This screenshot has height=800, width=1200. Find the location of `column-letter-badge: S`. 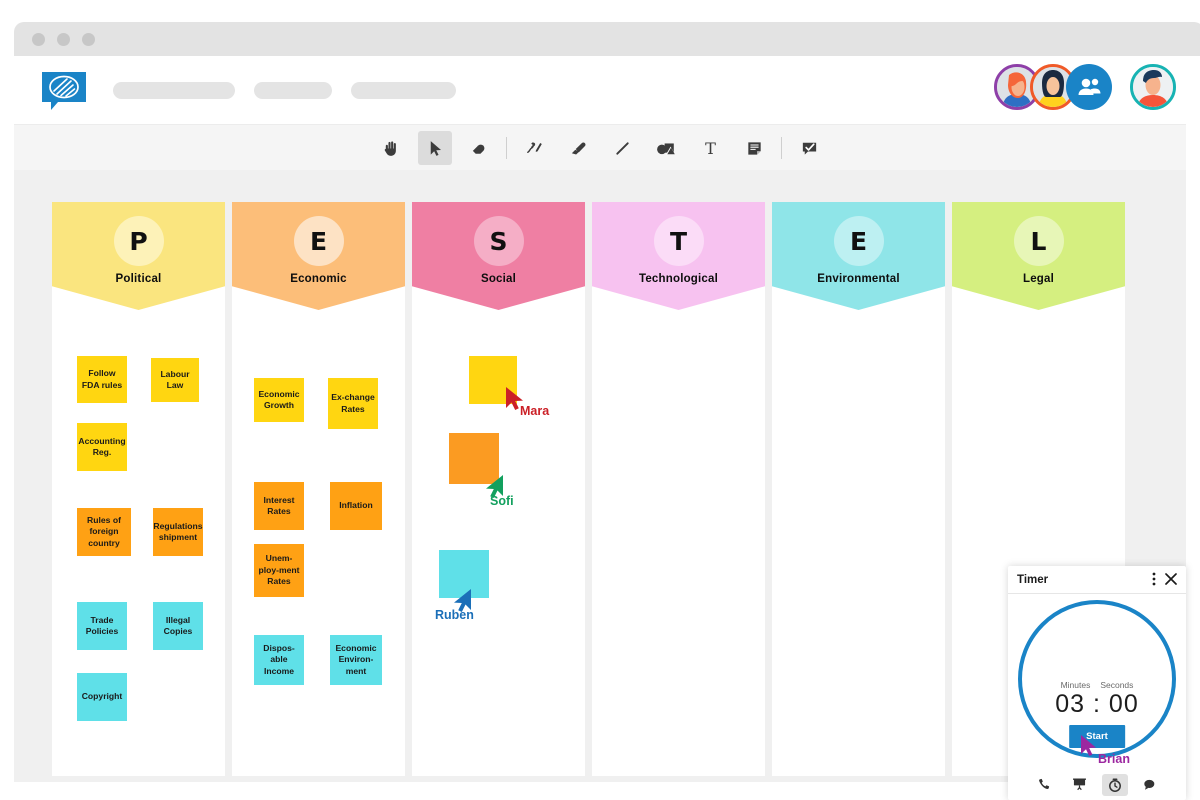

column-letter-badge: S is located at coordinates (498, 241).